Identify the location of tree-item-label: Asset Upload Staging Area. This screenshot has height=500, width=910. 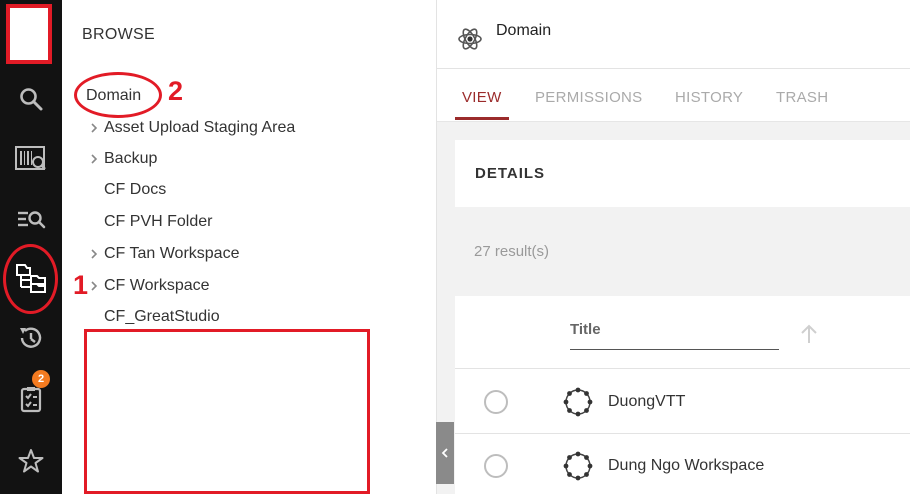
(200, 127).